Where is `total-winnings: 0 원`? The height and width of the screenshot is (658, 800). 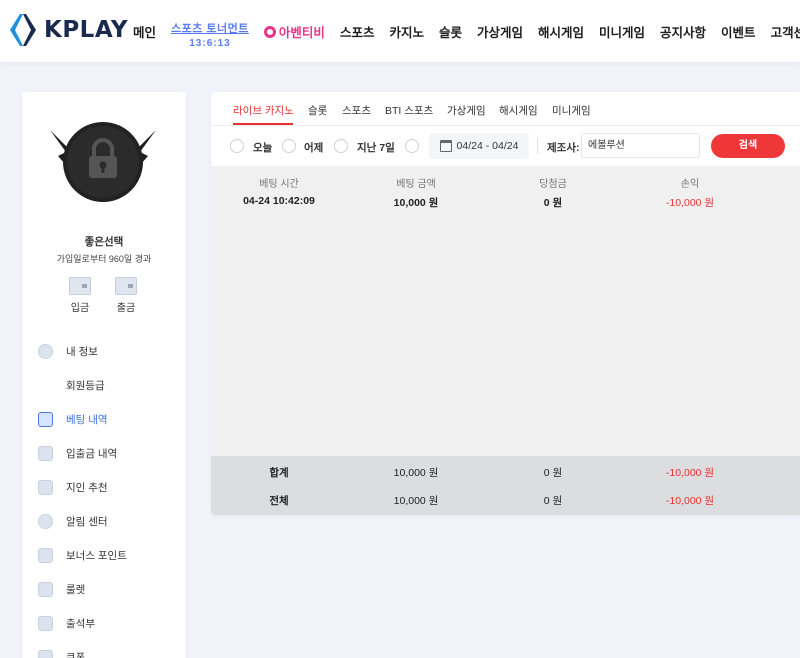
total-winnings: 0 원 is located at coordinates (553, 501).